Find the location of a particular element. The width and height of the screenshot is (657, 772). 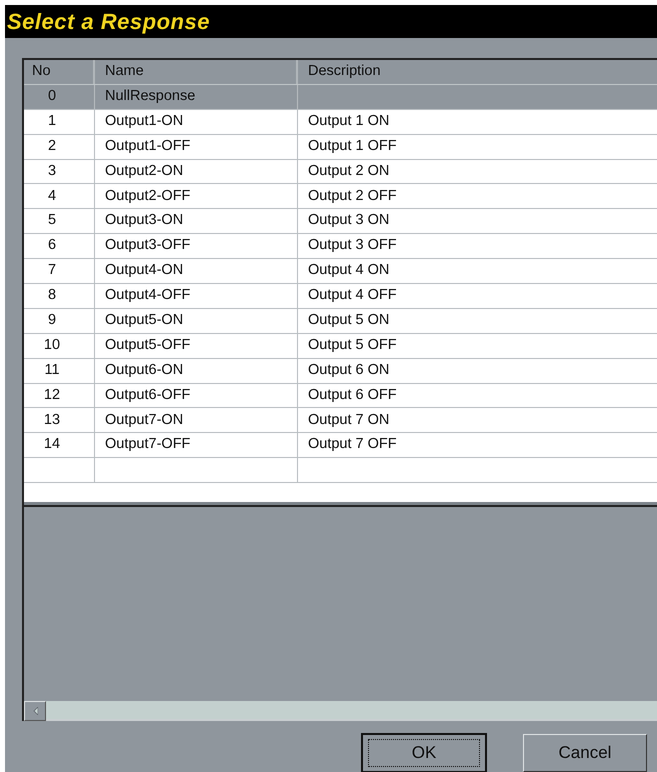

table-cell-text: 4 is located at coordinates (52, 196).